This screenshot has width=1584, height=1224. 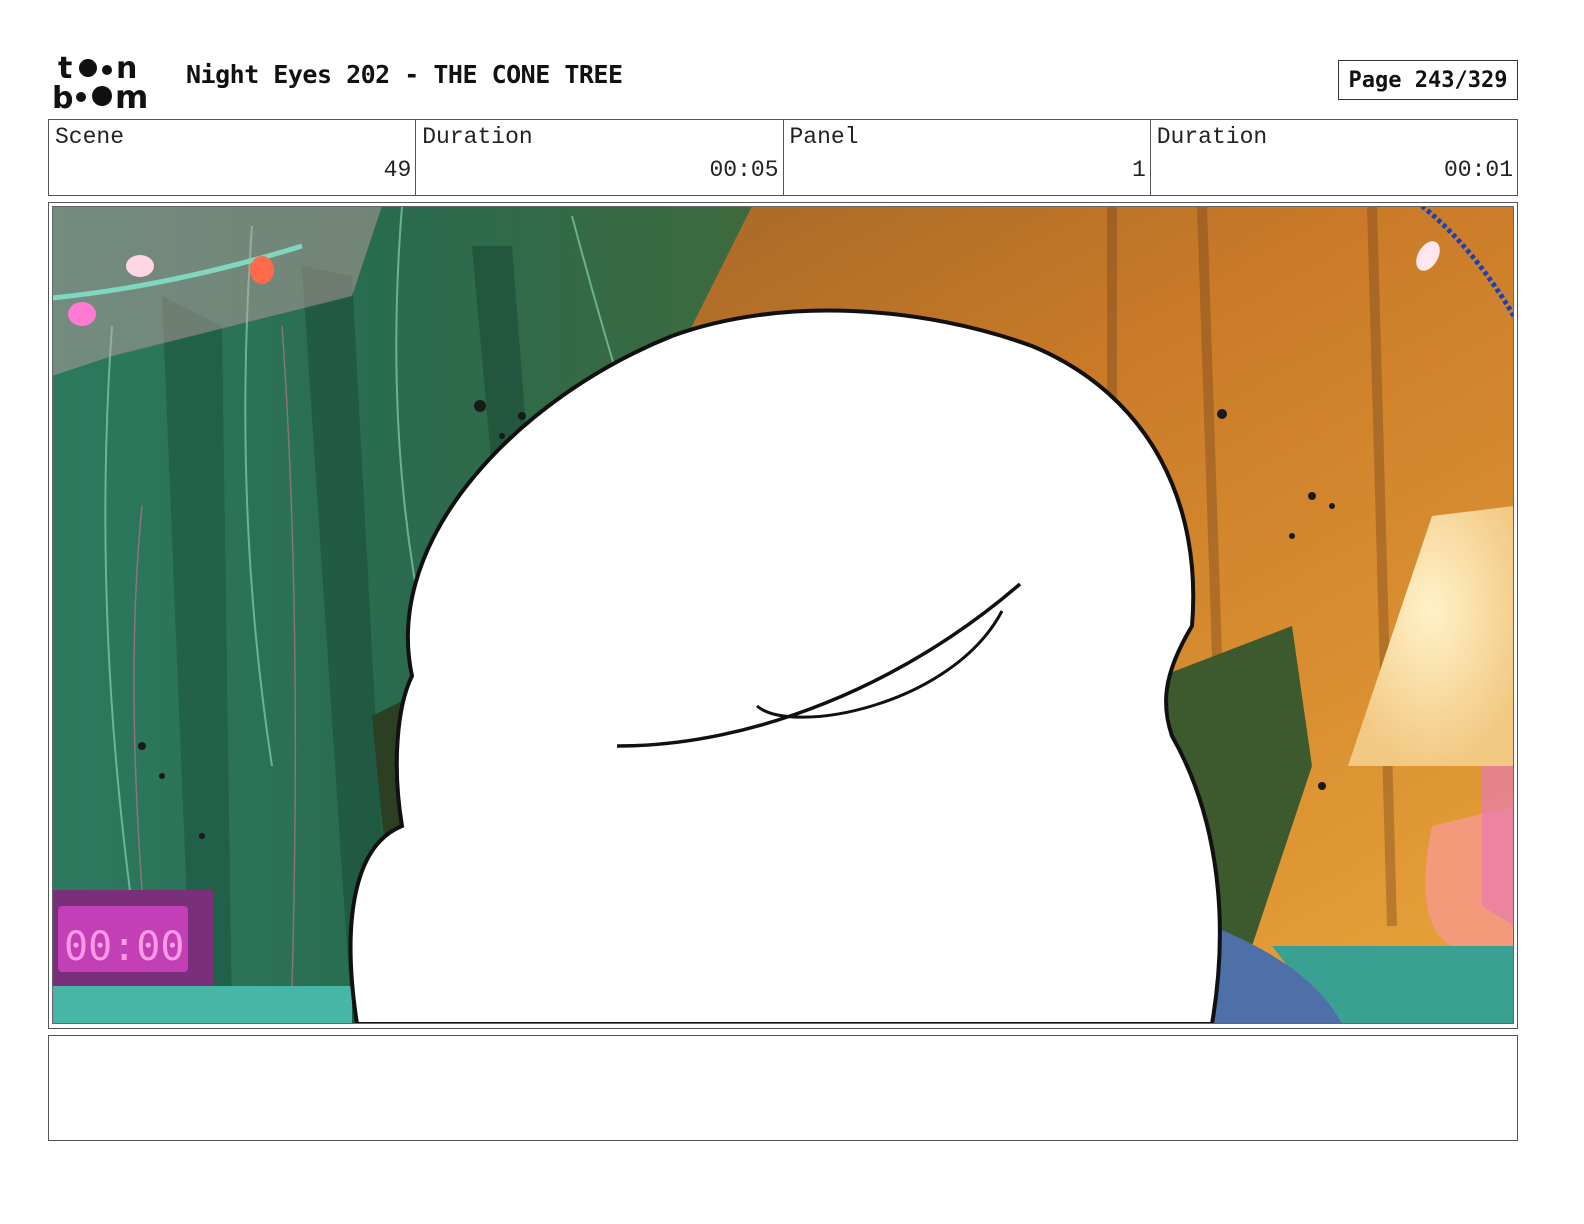 I want to click on panel-duration-value: 00:01, so click(x=1478, y=170).